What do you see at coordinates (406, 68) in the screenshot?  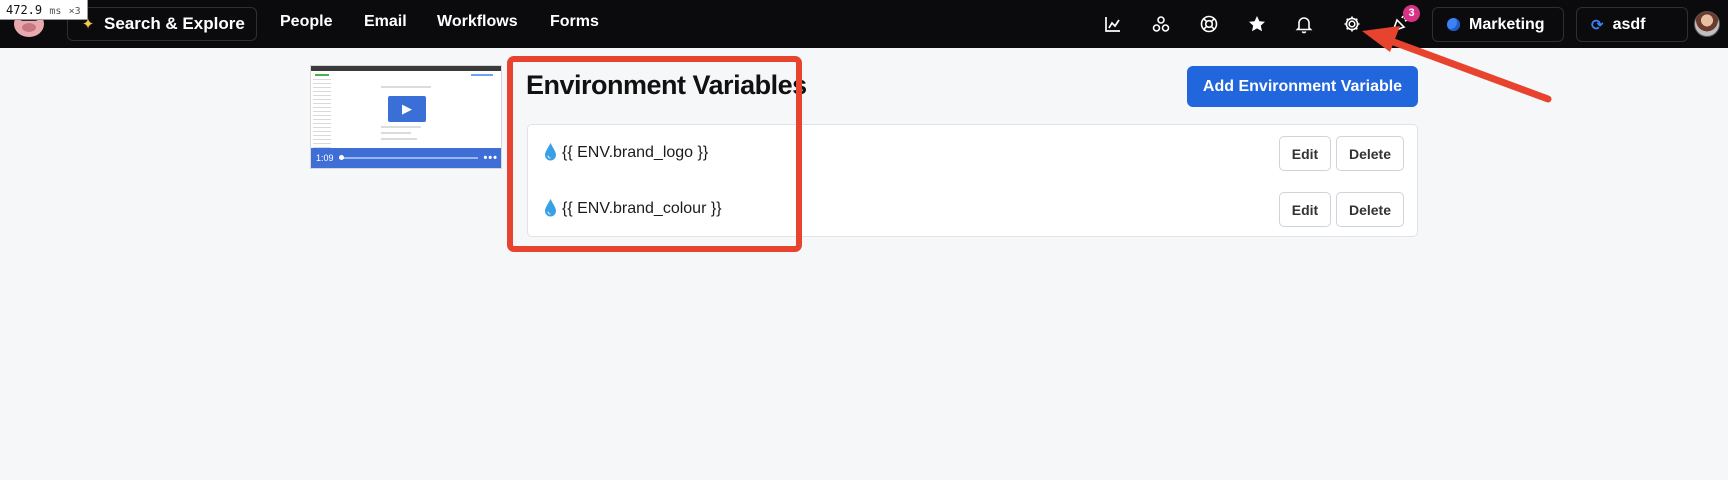 I see `video-preview-topbar` at bounding box center [406, 68].